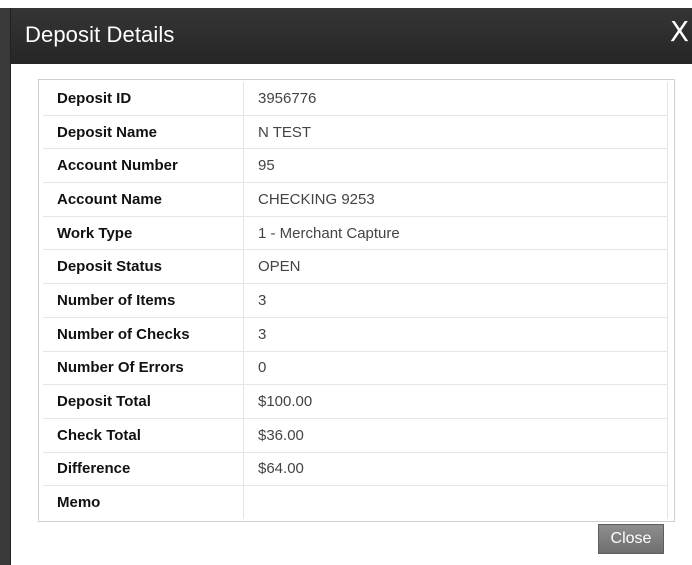 Image resolution: width=692 pixels, height=565 pixels. Describe the element at coordinates (143, 334) in the screenshot. I see `row-label: Number of Checks` at that location.